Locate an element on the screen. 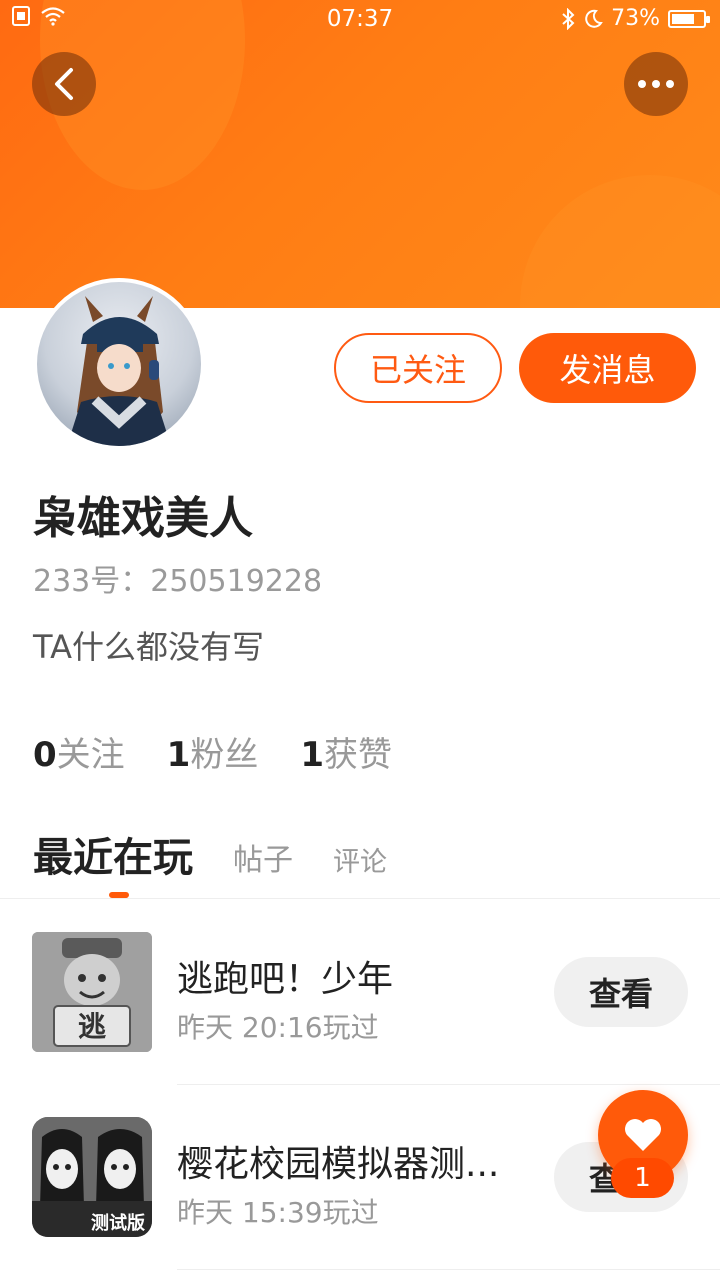 The height and width of the screenshot is (1280, 720). chevron-left-icon is located at coordinates (64, 84).